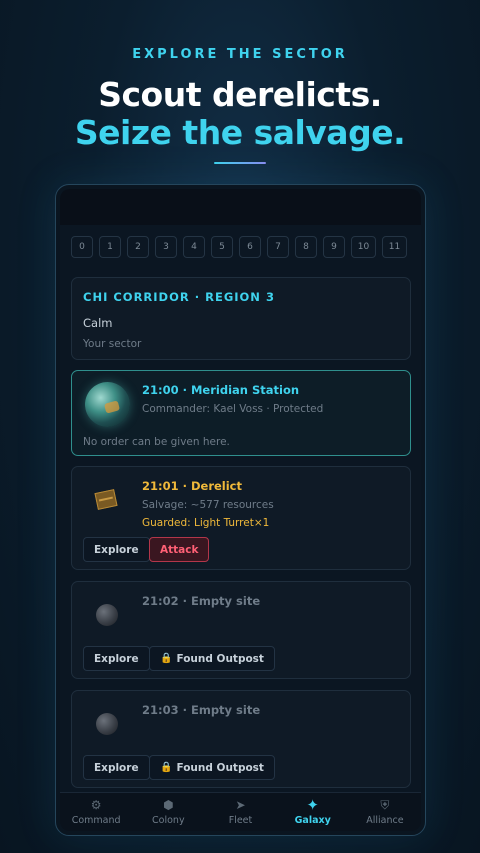  What do you see at coordinates (240, 132) in the screenshot?
I see `headline-line-2: Seize the salvage.` at bounding box center [240, 132].